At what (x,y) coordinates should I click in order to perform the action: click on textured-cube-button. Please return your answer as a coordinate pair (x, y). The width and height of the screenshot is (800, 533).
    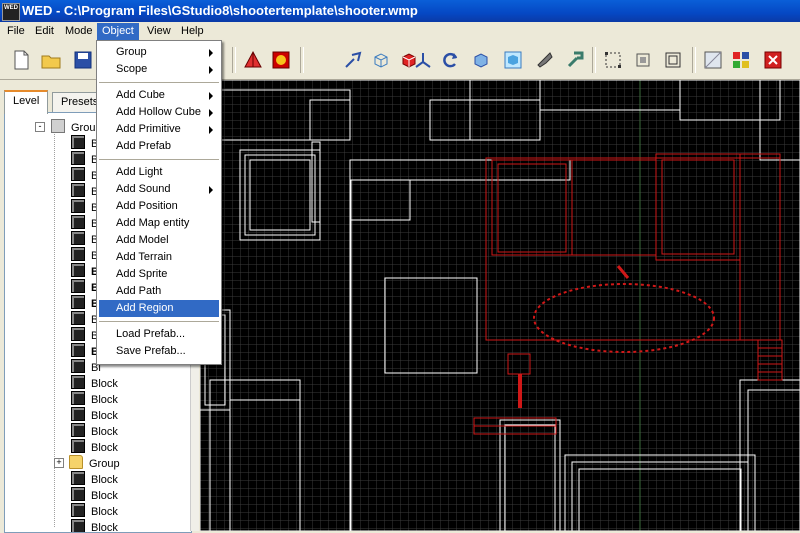
    Looking at the image, I should click on (513, 60).